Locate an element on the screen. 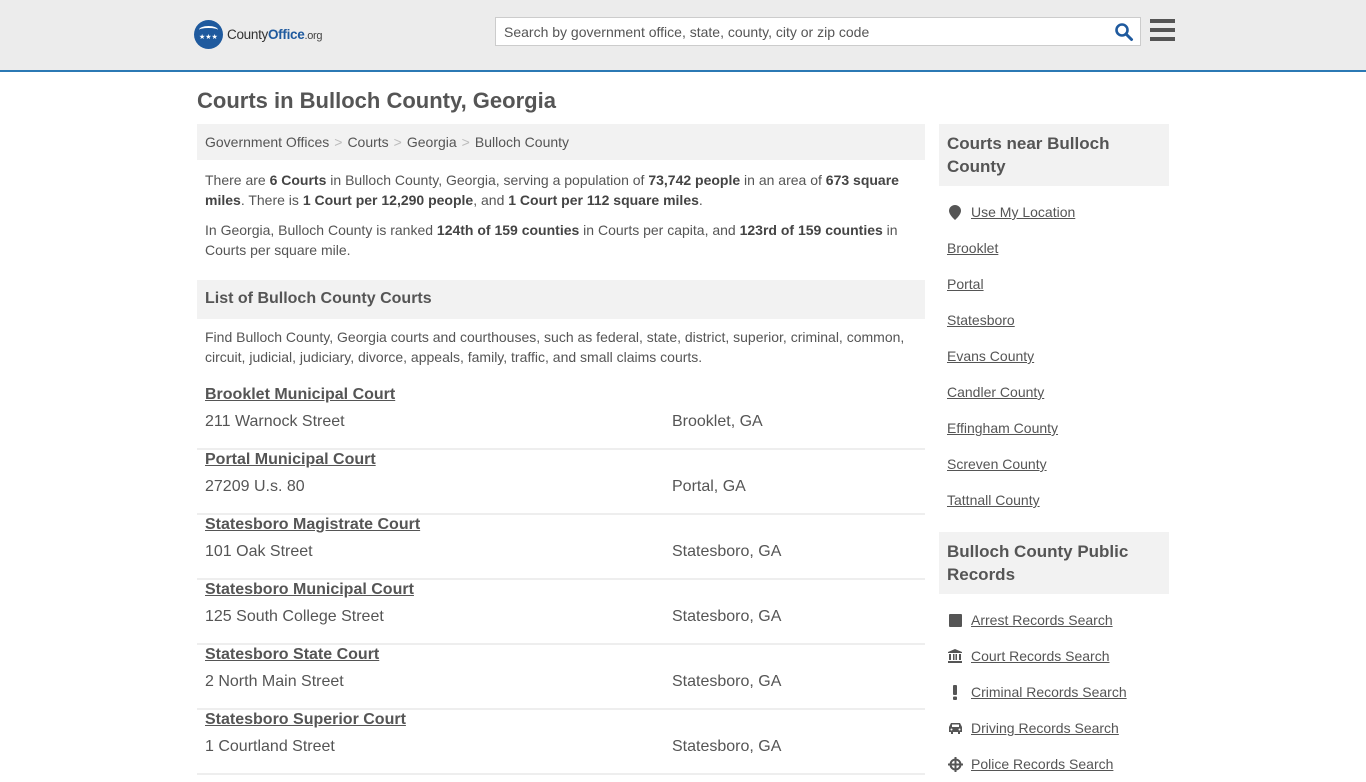 This screenshot has width=1366, height=782. nearby-courts-heading: Courts near Bulloch County is located at coordinates (1054, 155).